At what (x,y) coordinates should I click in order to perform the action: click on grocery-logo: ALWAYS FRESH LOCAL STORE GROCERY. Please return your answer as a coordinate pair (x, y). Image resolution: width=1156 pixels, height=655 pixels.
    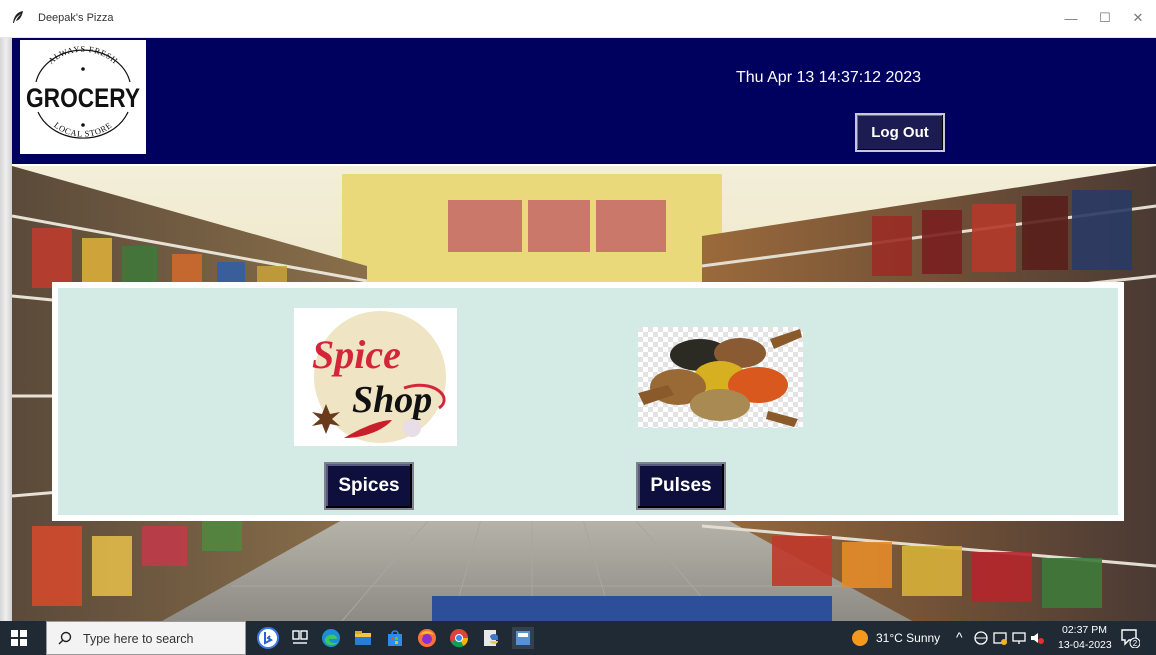
    Looking at the image, I should click on (83, 97).